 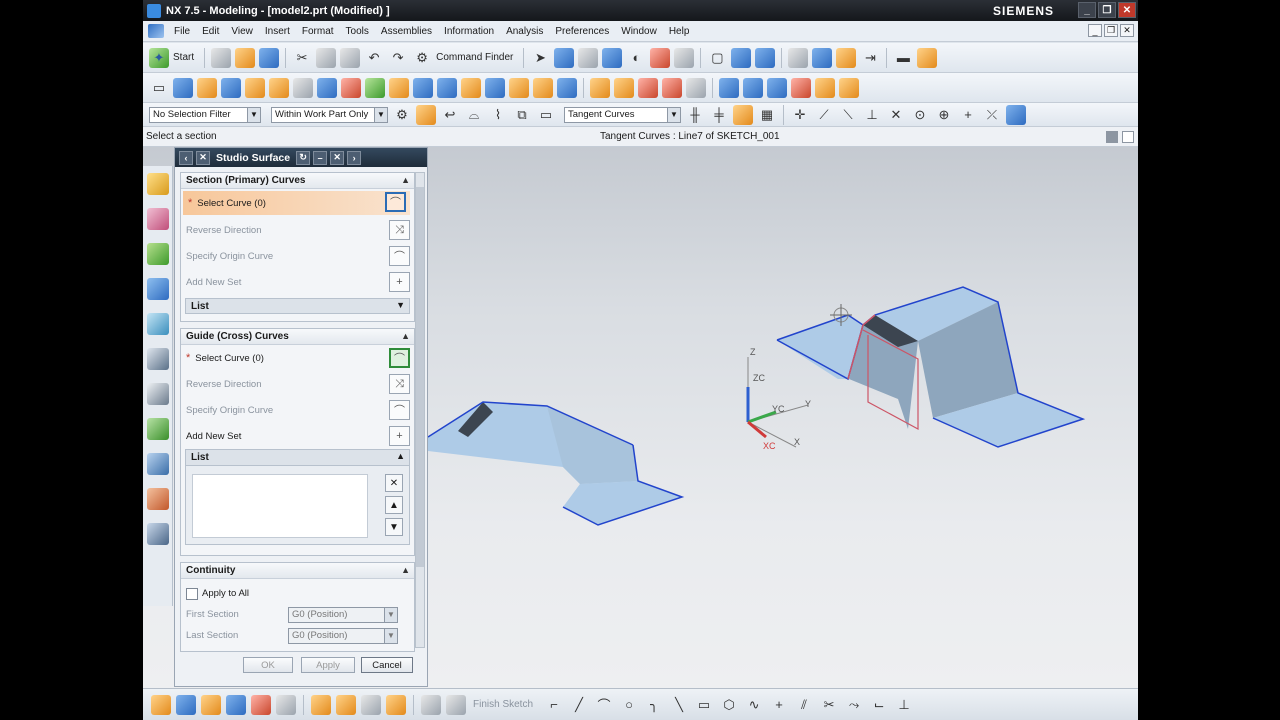 What do you see at coordinates (400, 305) in the screenshot?
I see `chevron-down-icon: ▼` at bounding box center [400, 305].